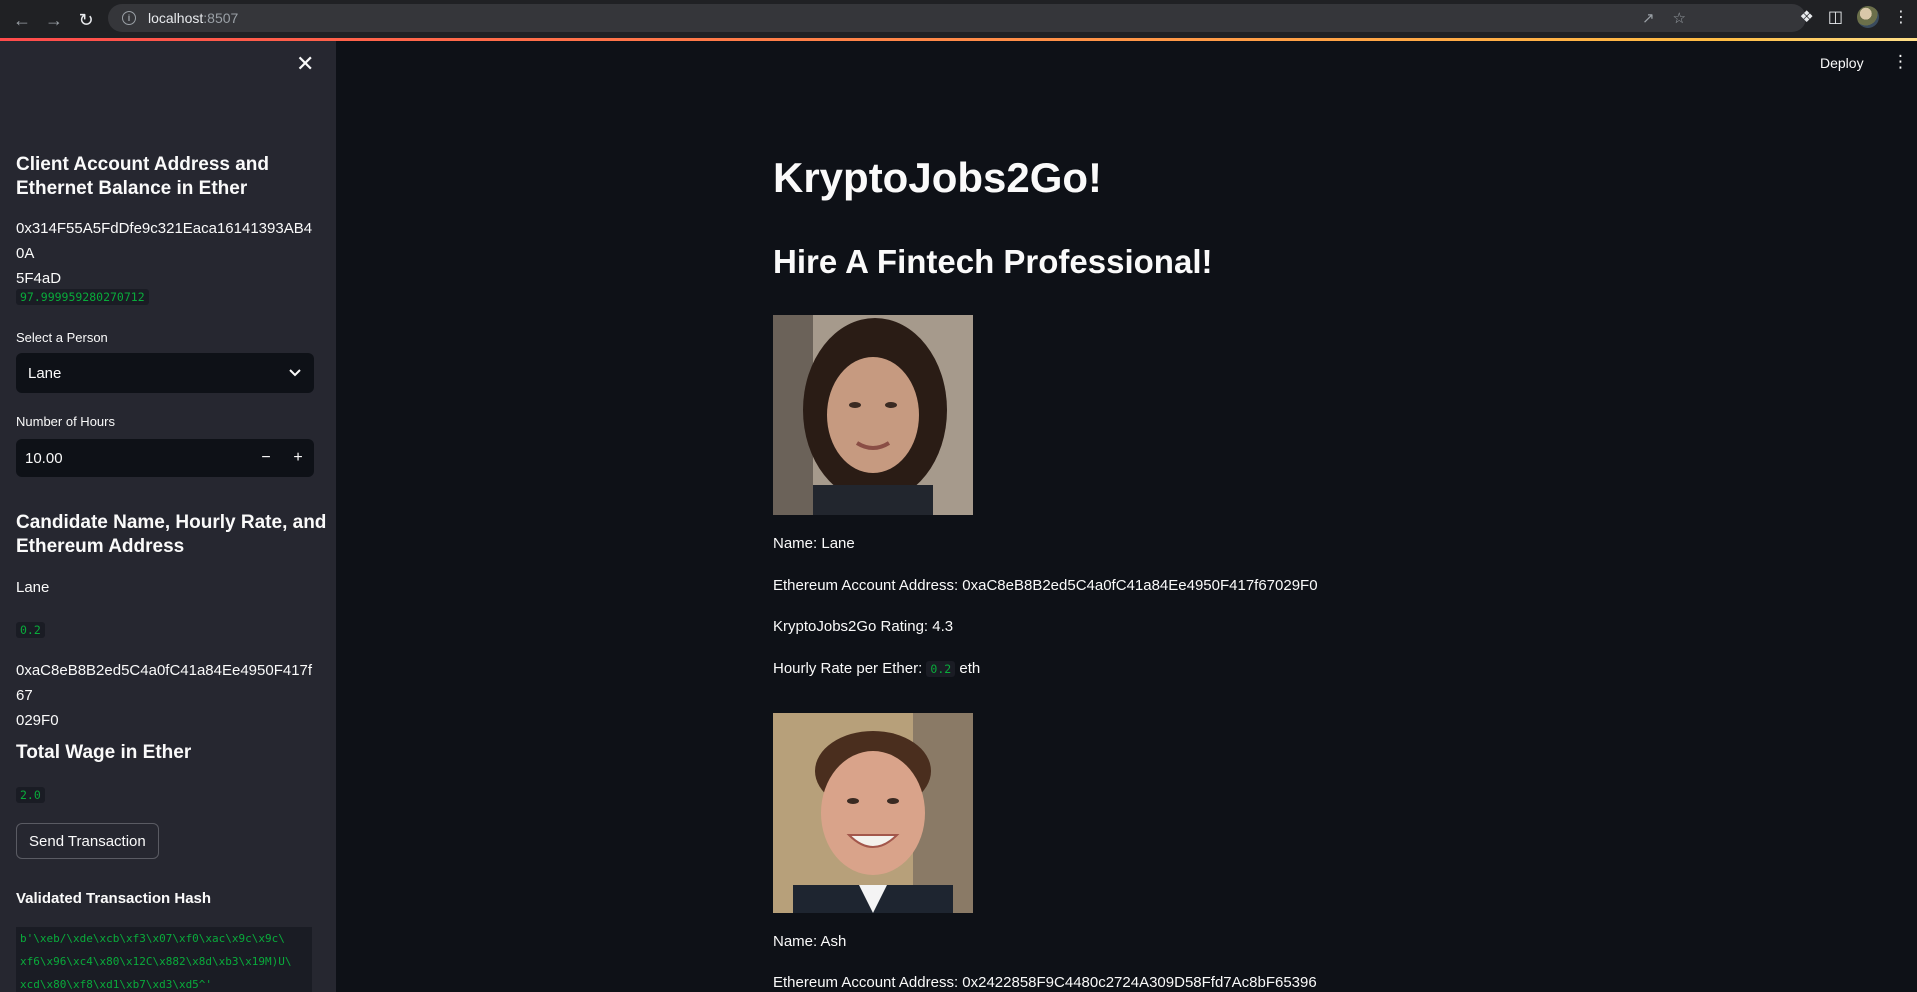 The image size is (1917, 992). I want to click on candidate-name-text: Name: Ash, so click(810, 941).